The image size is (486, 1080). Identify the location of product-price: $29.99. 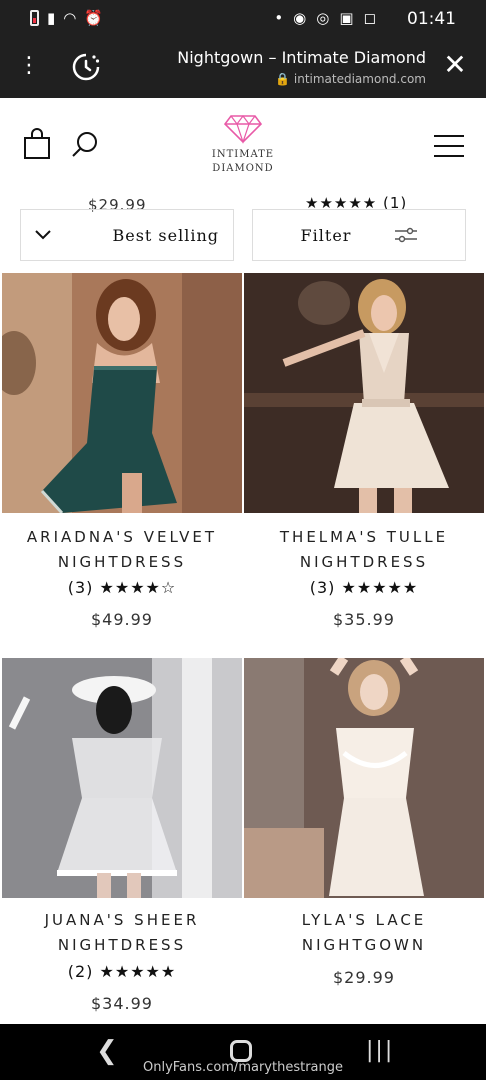
(364, 977).